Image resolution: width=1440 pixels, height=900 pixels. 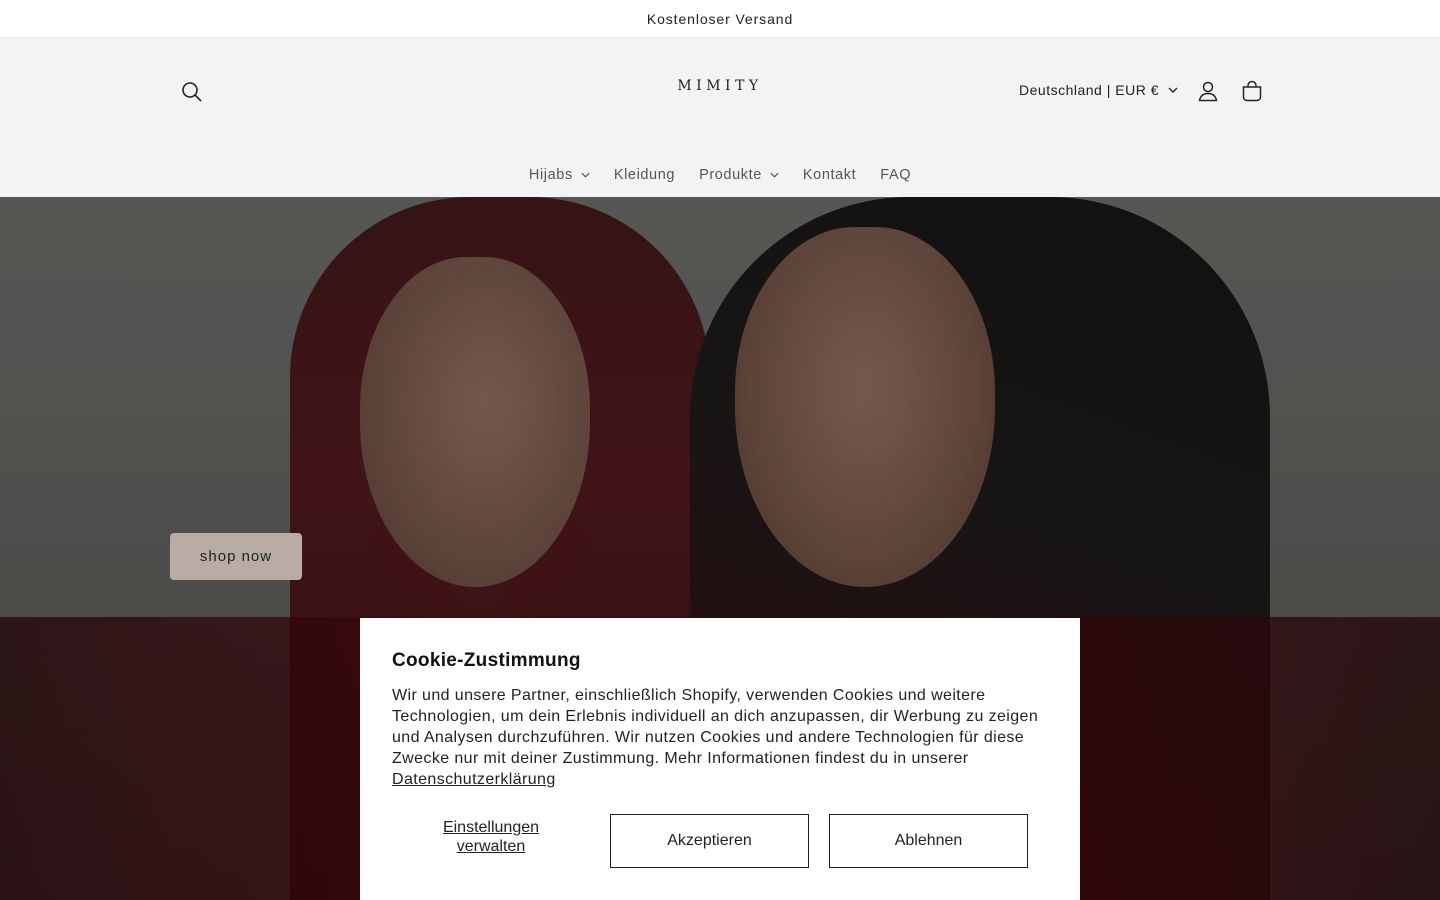 I want to click on cookie-title: Cookie-Zustimmung, so click(x=486, y=660).